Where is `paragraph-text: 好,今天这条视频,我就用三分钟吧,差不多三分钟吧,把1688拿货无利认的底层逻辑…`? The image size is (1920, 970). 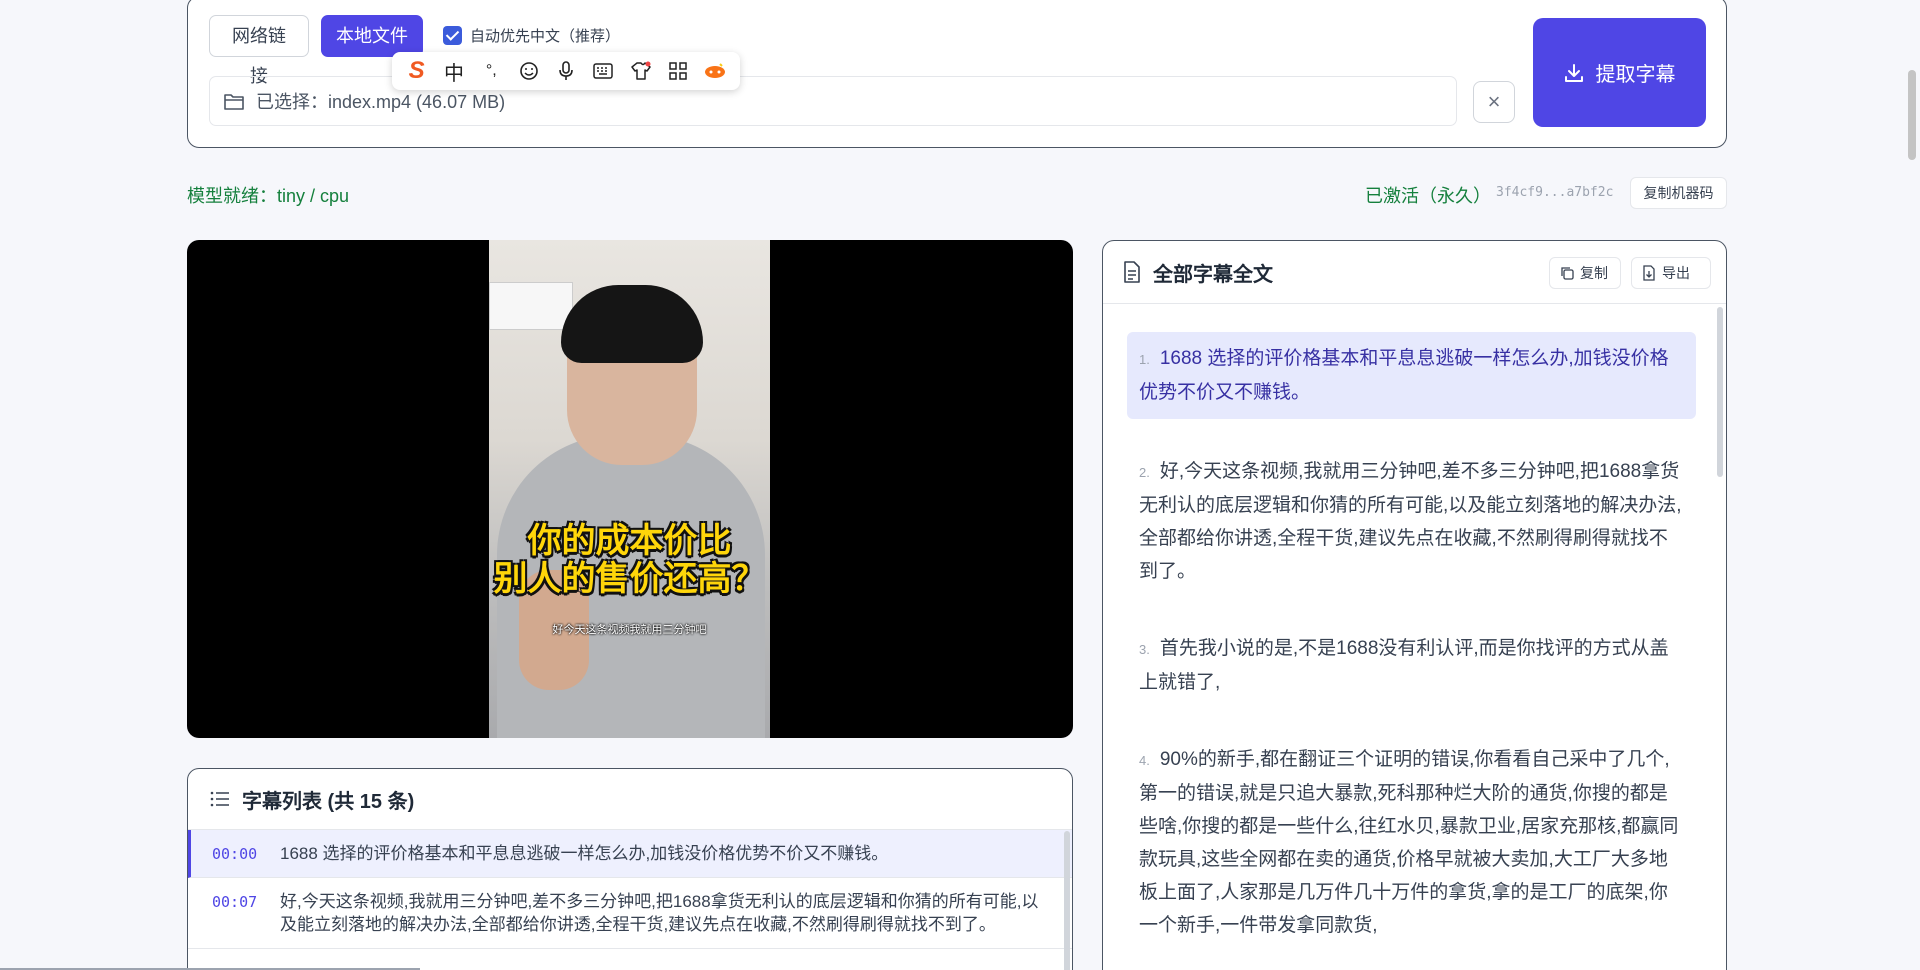 paragraph-text: 好,今天这条视频,我就用三分钟吧,差不多三分钟吧,把1688拿货无利认的底层逻辑… is located at coordinates (1410, 521).